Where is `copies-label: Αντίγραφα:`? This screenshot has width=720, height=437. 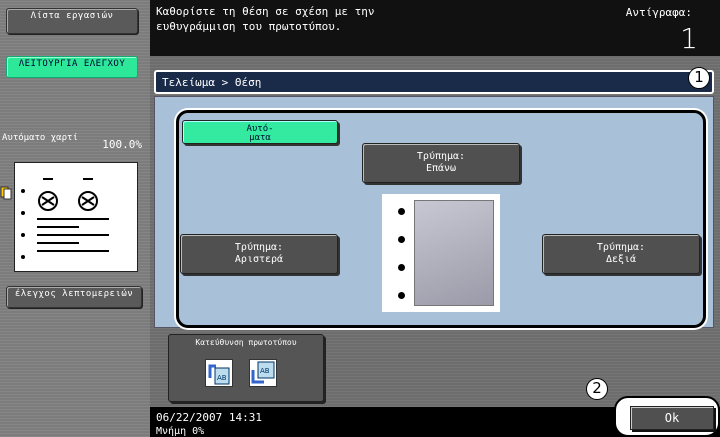
copies-label: Αντίγραφα: is located at coordinates (658, 12).